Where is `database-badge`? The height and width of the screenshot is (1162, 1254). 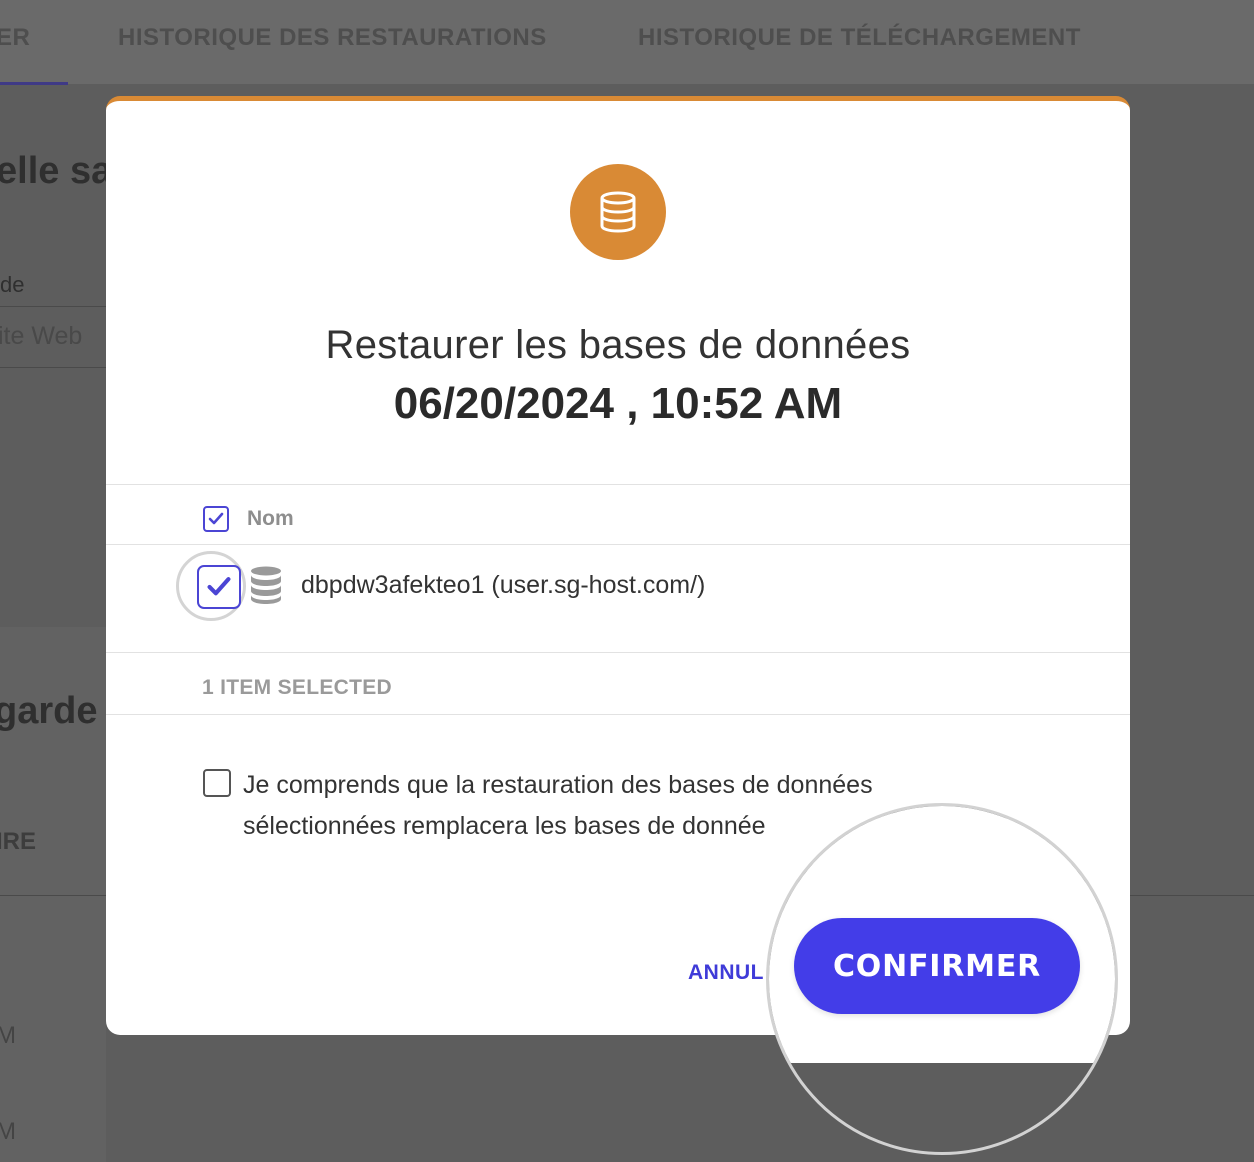 database-badge is located at coordinates (618, 212).